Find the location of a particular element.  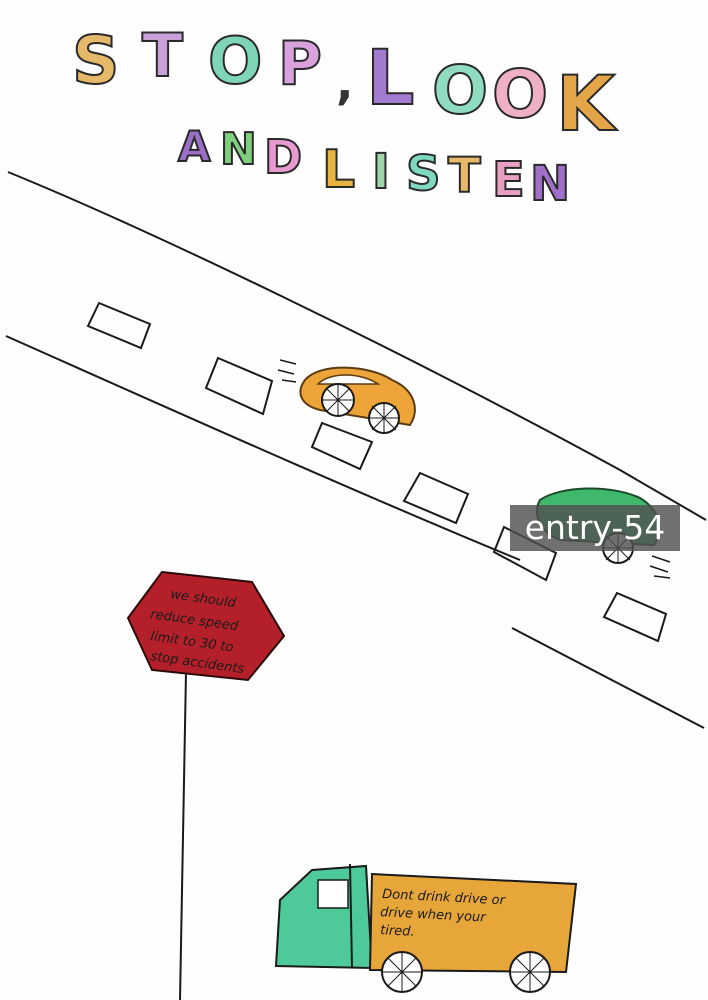

orange-car is located at coordinates (346, 396).